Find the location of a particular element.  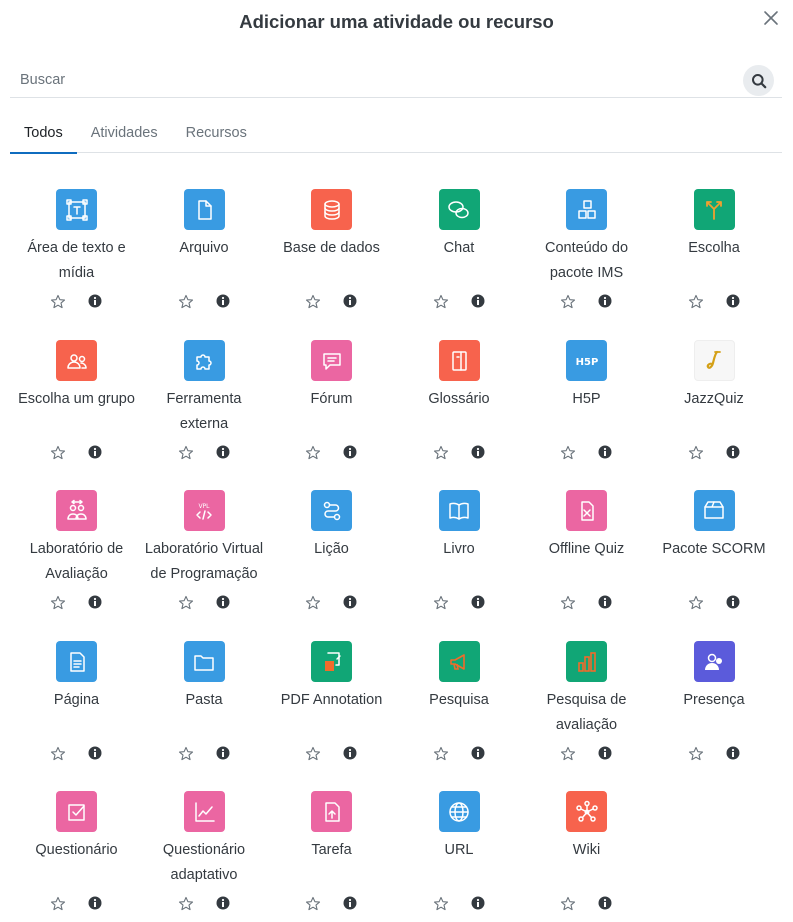

activity-label: URL is located at coordinates (459, 850).